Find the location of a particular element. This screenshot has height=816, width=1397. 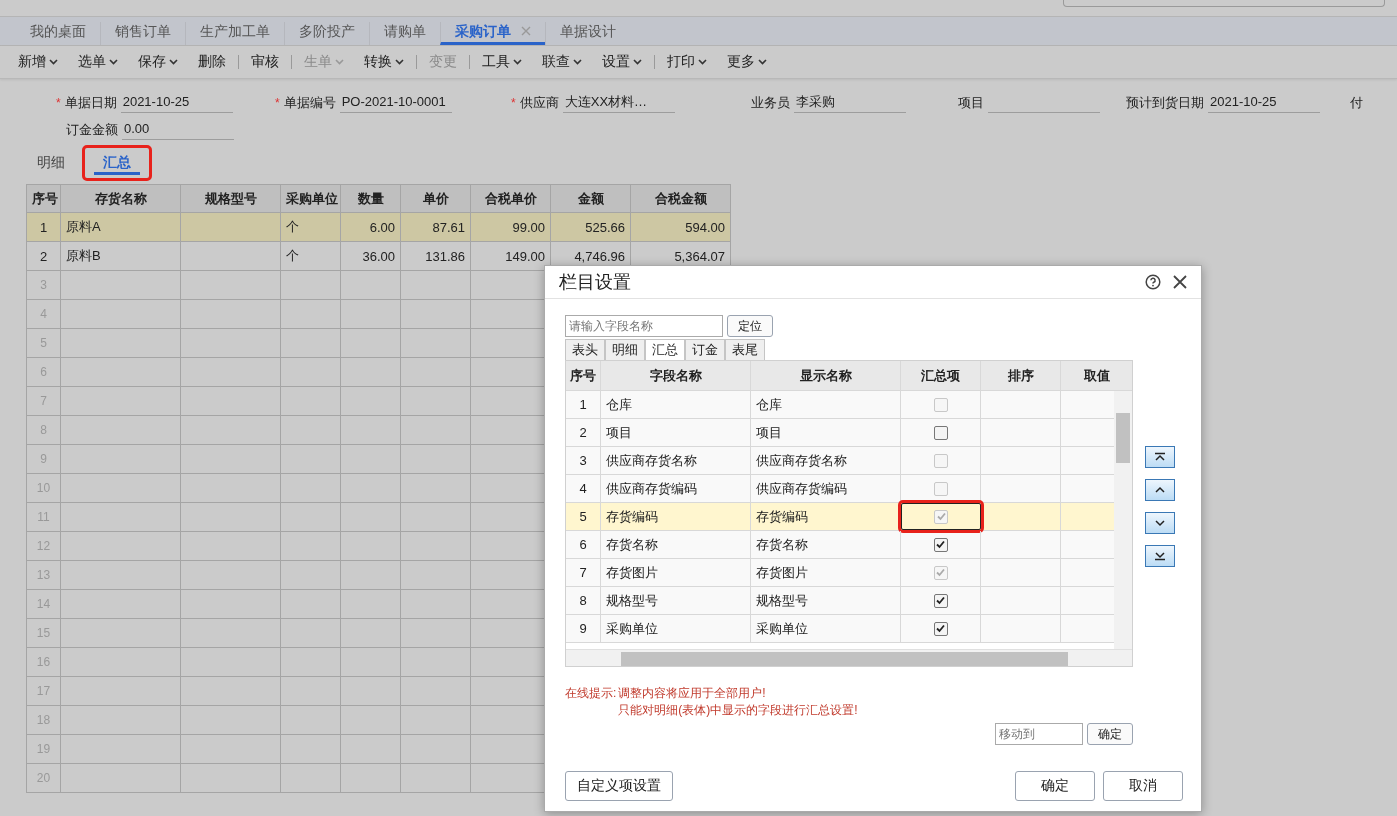

section-tab: 汇总 is located at coordinates (117, 163).